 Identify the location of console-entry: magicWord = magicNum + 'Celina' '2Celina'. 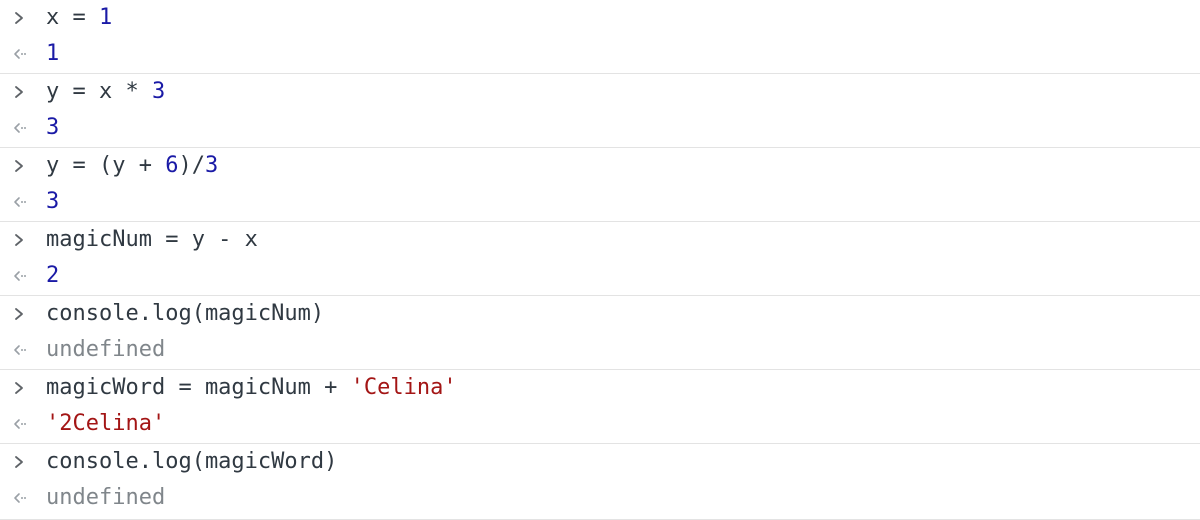
(600, 407).